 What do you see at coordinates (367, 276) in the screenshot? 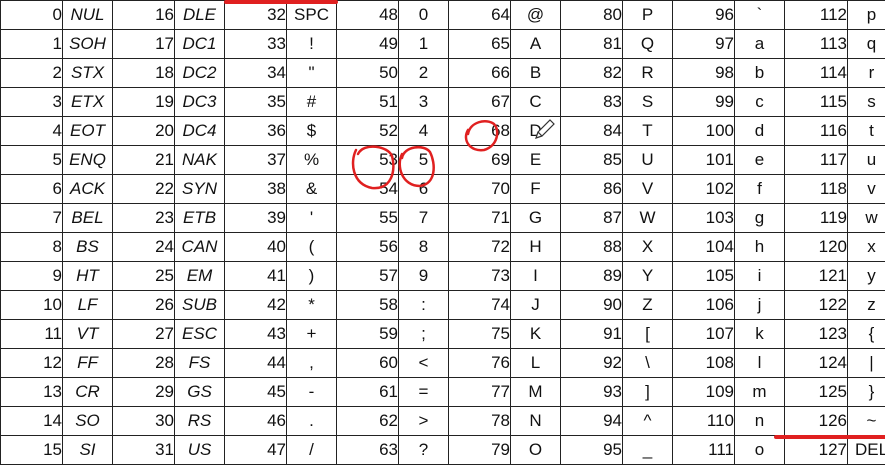
I see `code-cell: 57` at bounding box center [367, 276].